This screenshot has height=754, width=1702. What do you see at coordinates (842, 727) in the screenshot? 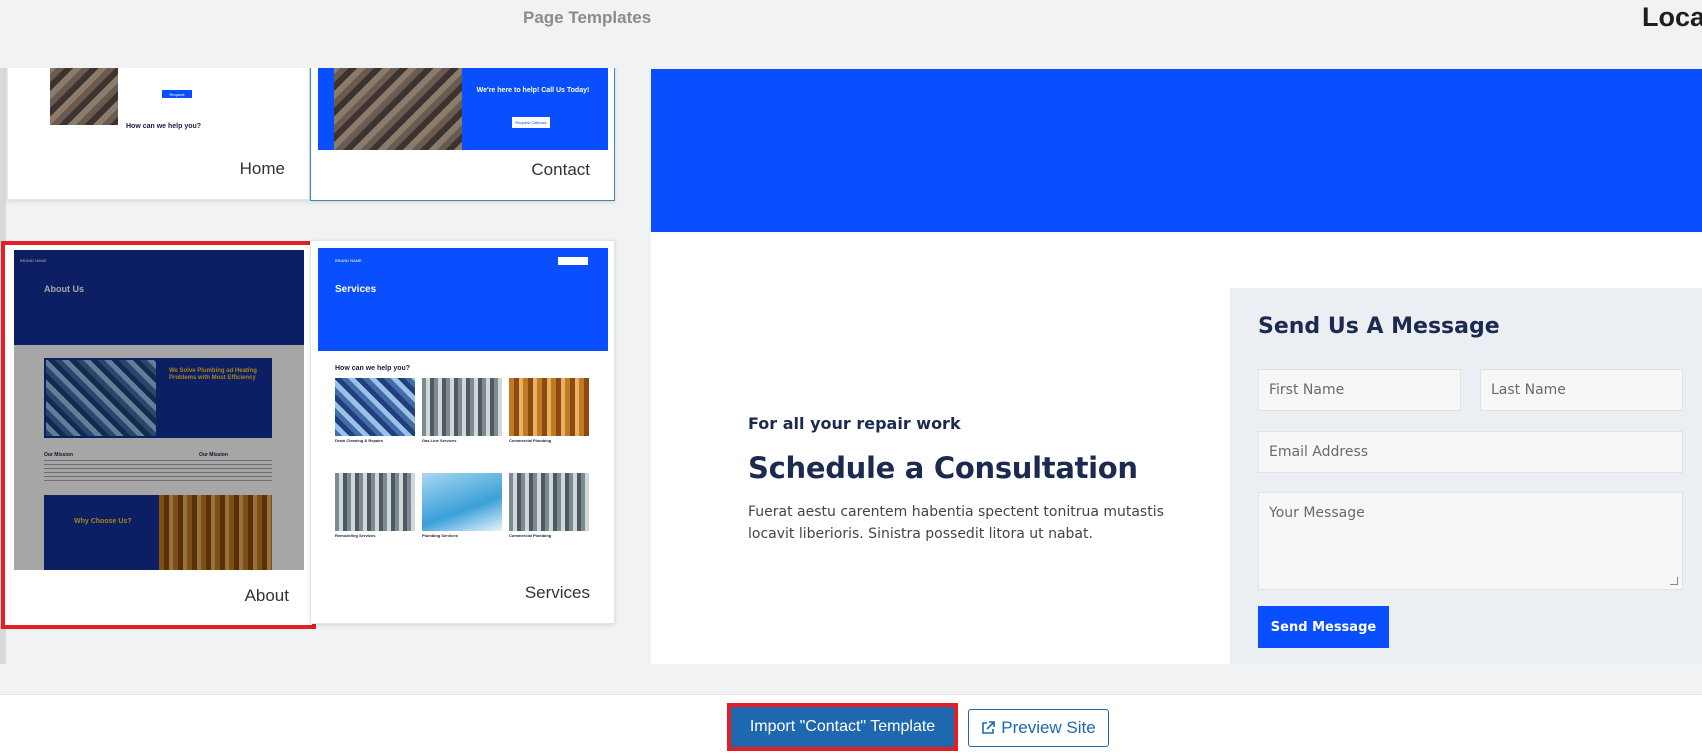
I see `import-template-button: Import "Contact" Template` at bounding box center [842, 727].